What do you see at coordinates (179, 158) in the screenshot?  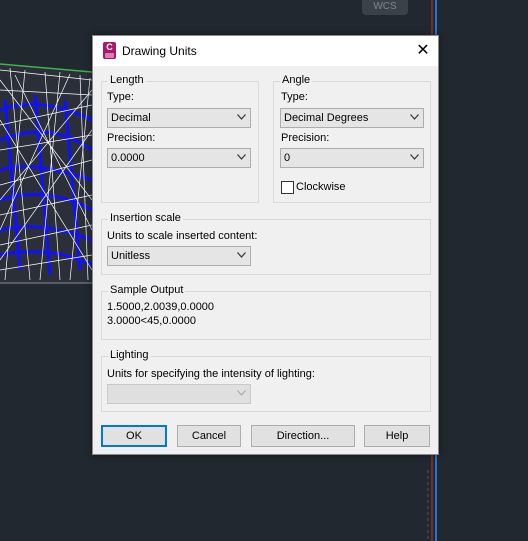 I see `length-precision-select: 0.0000` at bounding box center [179, 158].